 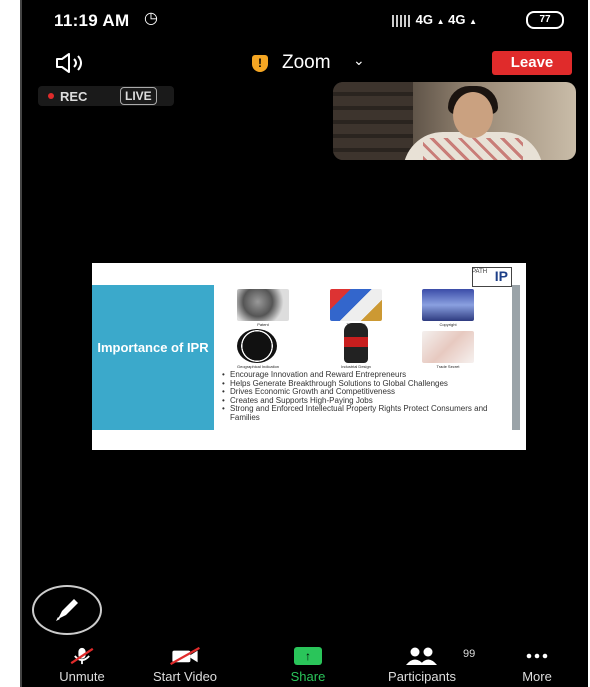 I want to click on participants-icon, so click(x=421, y=656).